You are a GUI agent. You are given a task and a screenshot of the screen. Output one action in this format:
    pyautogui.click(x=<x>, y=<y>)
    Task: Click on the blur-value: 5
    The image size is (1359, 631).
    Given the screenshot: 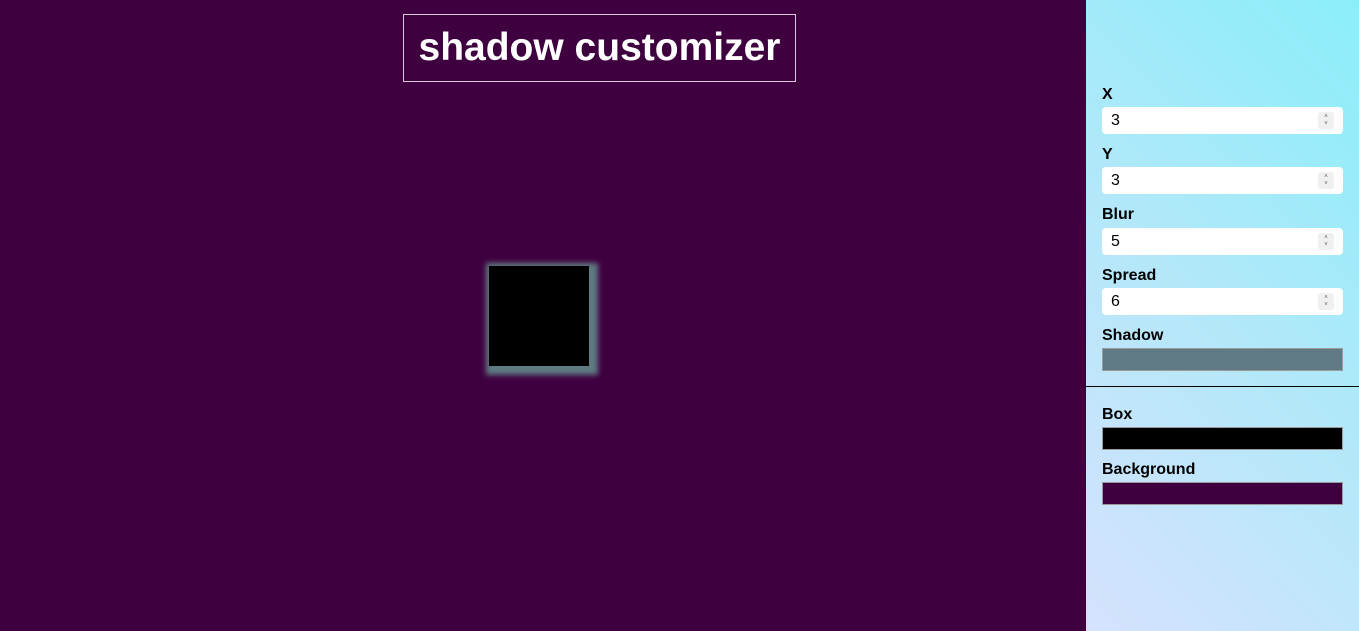 What is the action you would take?
    pyautogui.click(x=1115, y=241)
    